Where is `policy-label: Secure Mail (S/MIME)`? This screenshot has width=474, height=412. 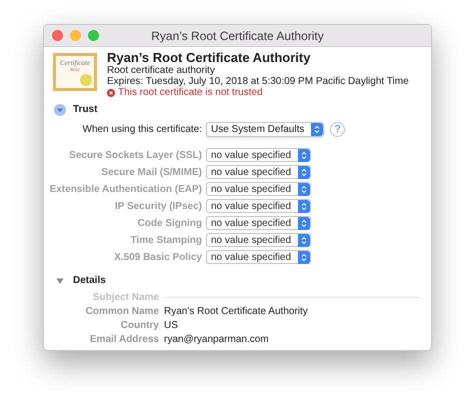
policy-label: Secure Mail (S/MIME) is located at coordinates (151, 173).